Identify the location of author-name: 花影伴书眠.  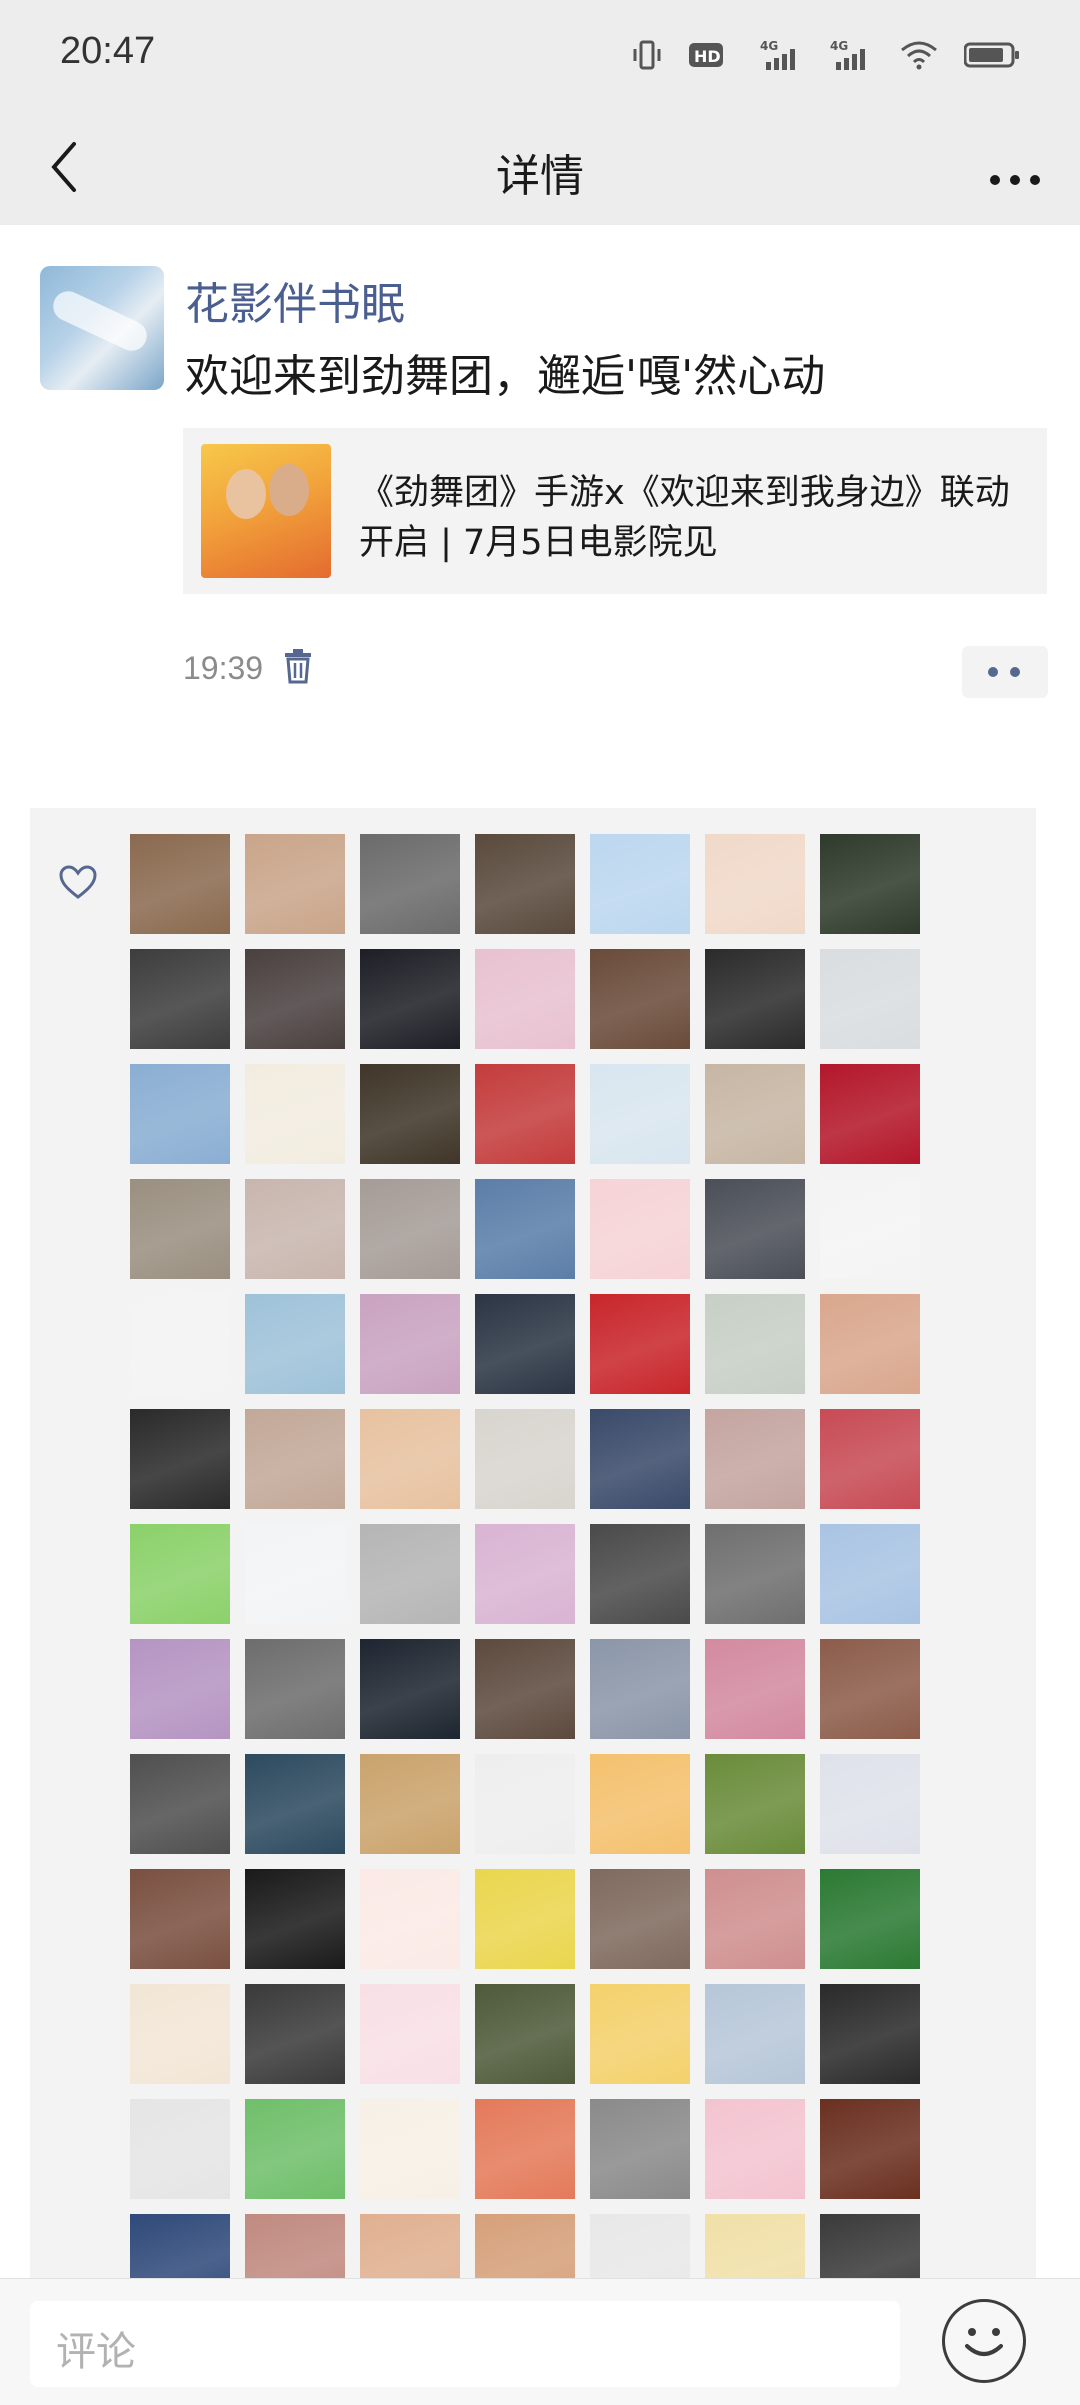
(295, 300).